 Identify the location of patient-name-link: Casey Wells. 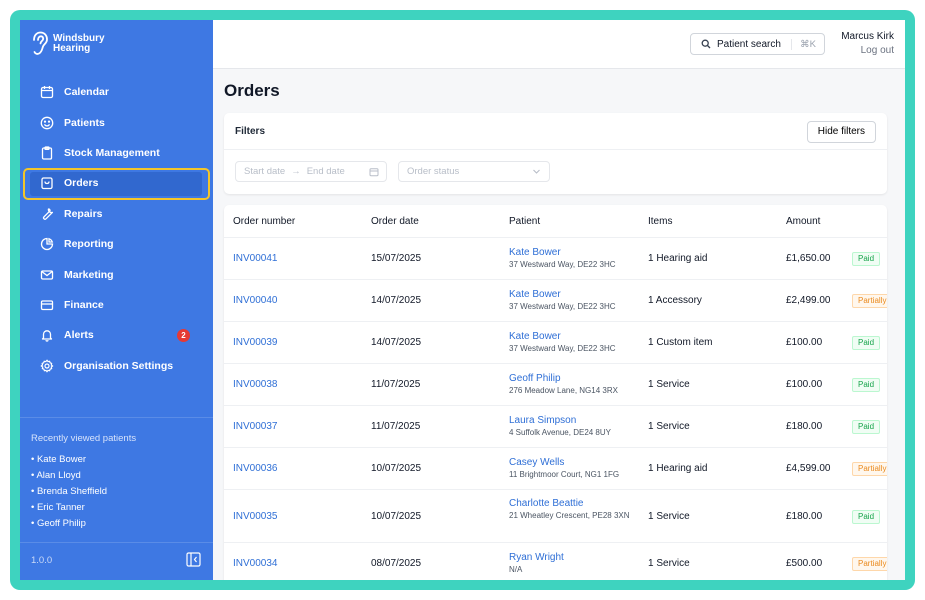
(571, 462).